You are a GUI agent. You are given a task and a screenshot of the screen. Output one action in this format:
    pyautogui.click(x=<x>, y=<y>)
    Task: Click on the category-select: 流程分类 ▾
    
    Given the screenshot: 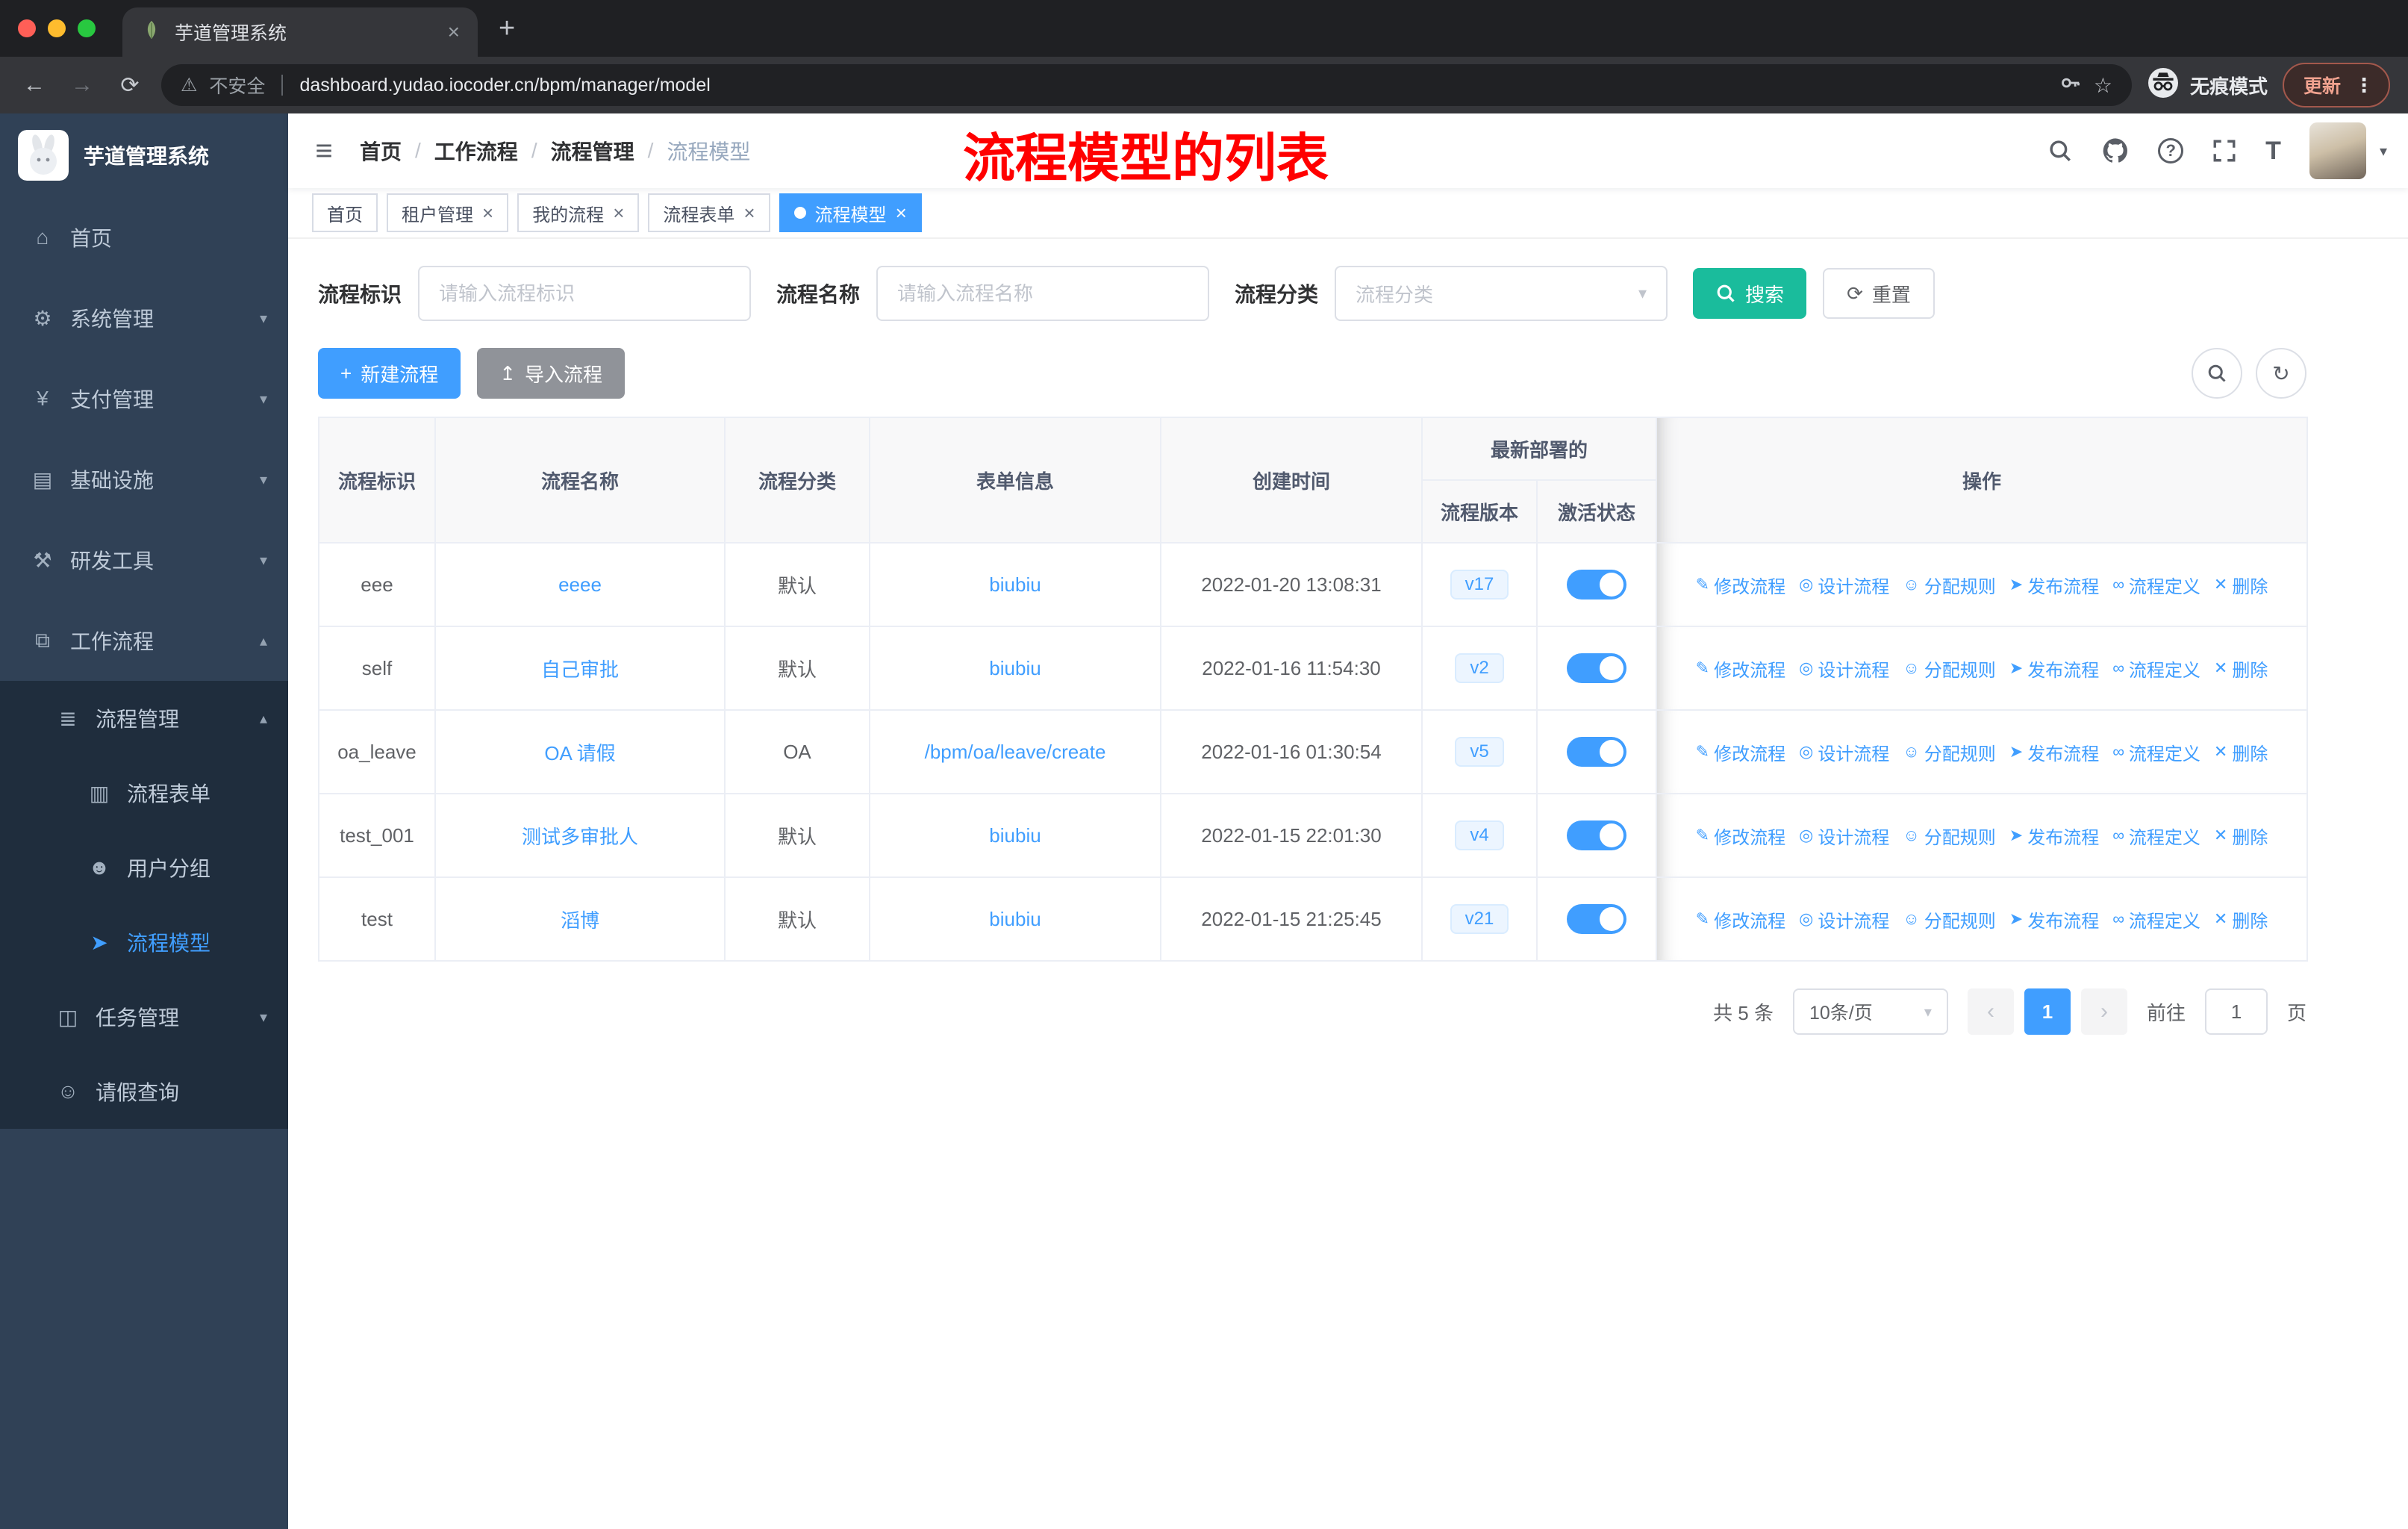 What is the action you would take?
    pyautogui.click(x=1501, y=293)
    